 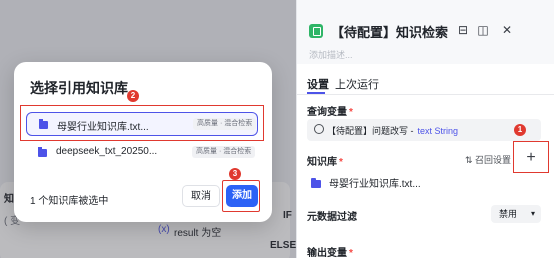 I want to click on highlight-add-kb, so click(x=531, y=157).